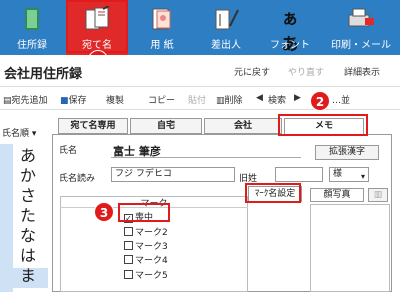 The image size is (400, 292). Describe the element at coordinates (277, 99) in the screenshot. I see `search-button: 検索` at that location.